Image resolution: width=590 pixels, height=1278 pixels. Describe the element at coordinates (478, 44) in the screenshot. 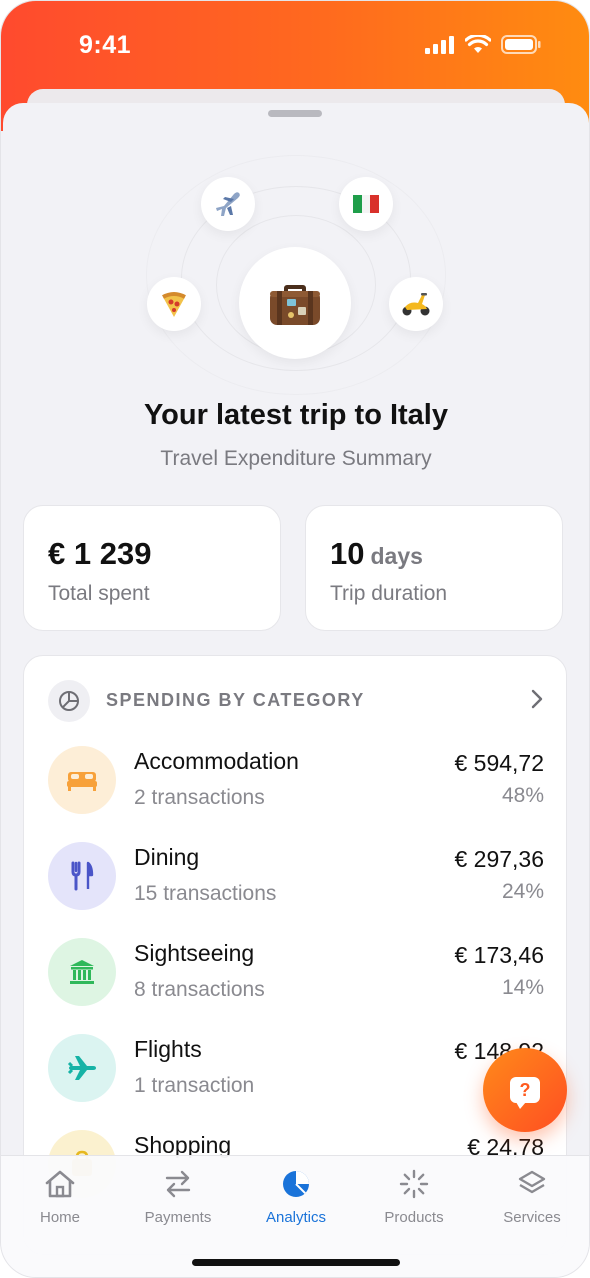

I see `wifi-icon` at that location.